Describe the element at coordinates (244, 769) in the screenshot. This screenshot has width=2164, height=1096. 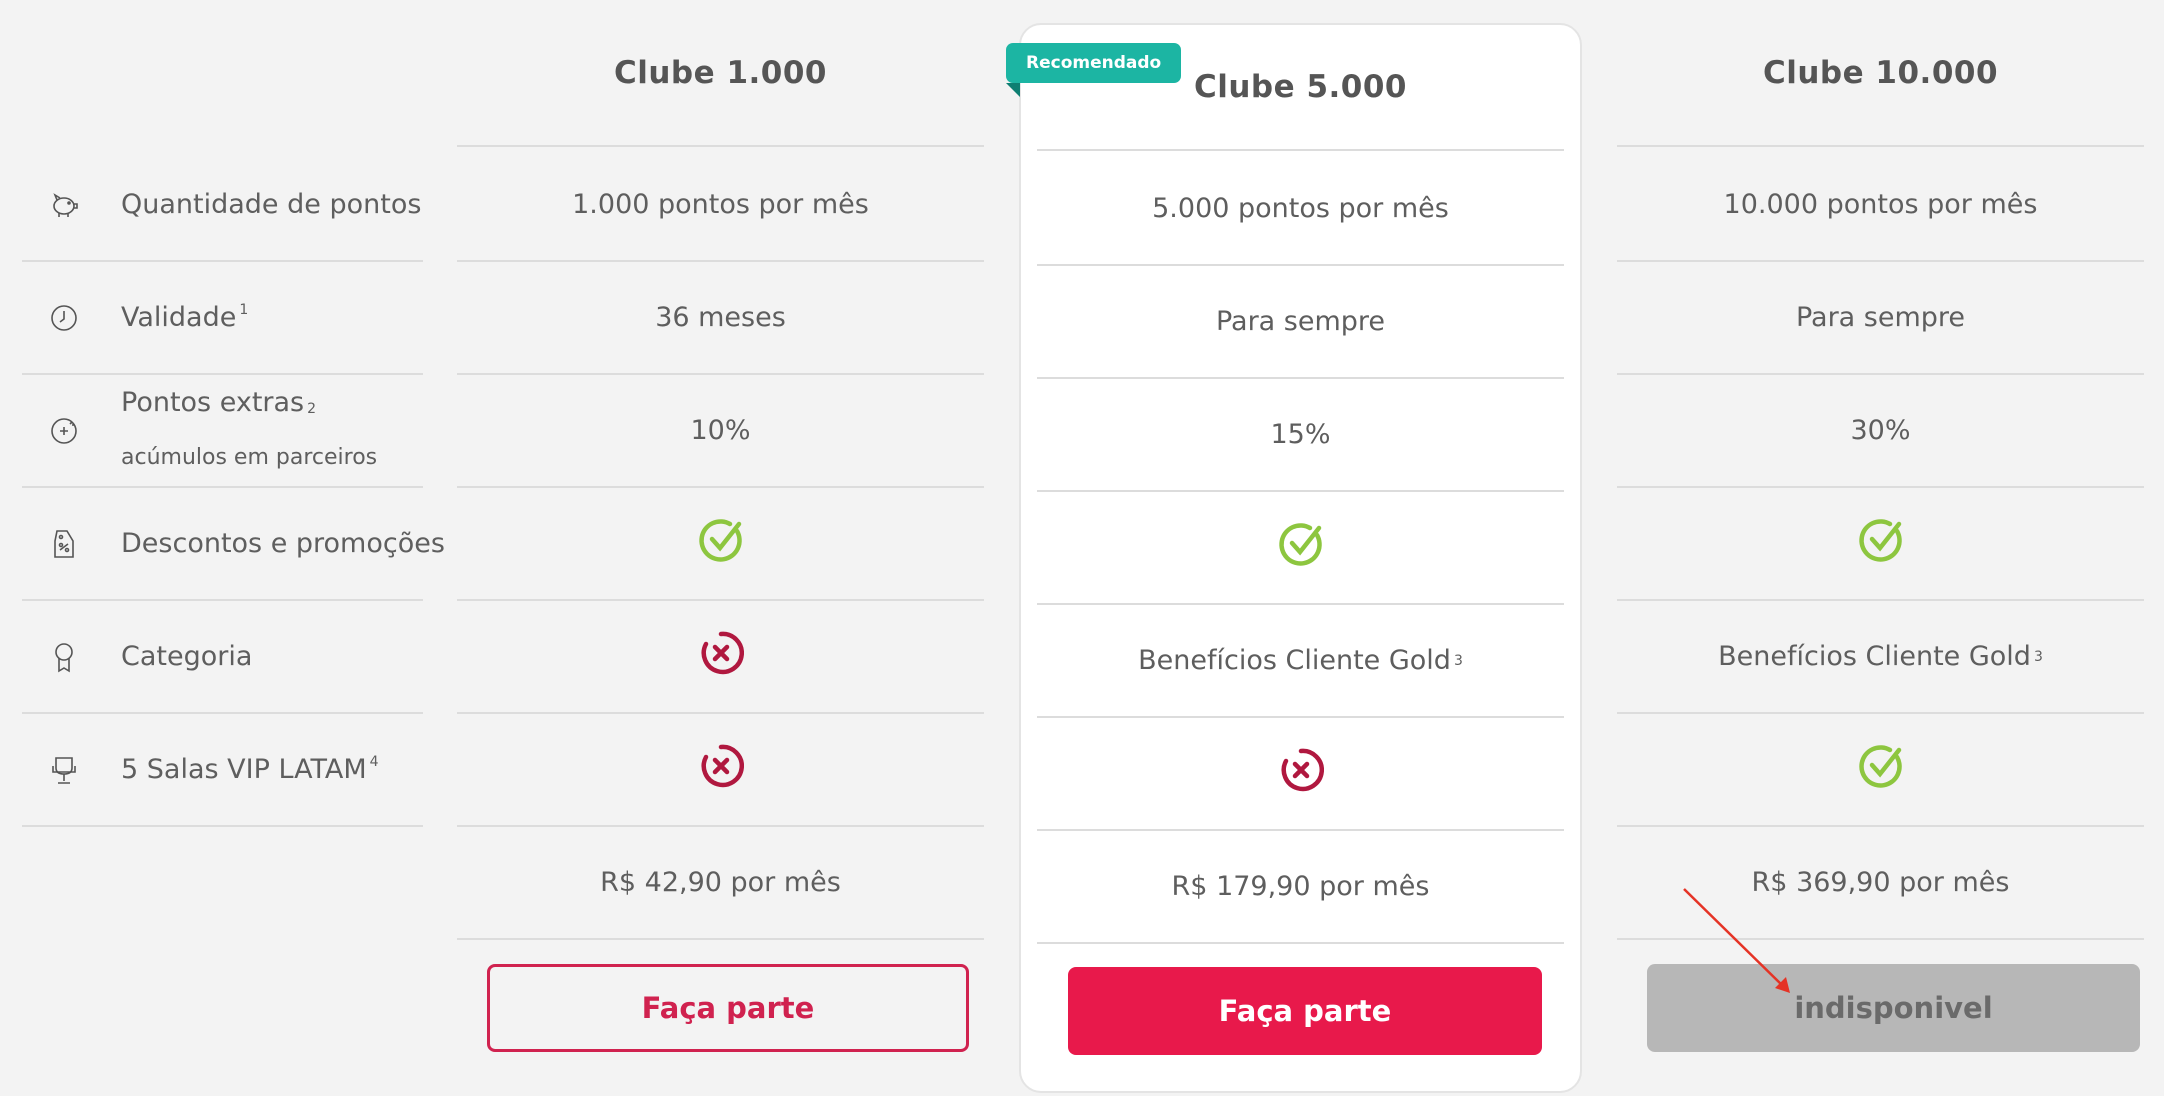
I see `feature-label-vip-text: 5 Salas VIP LATAM` at that location.